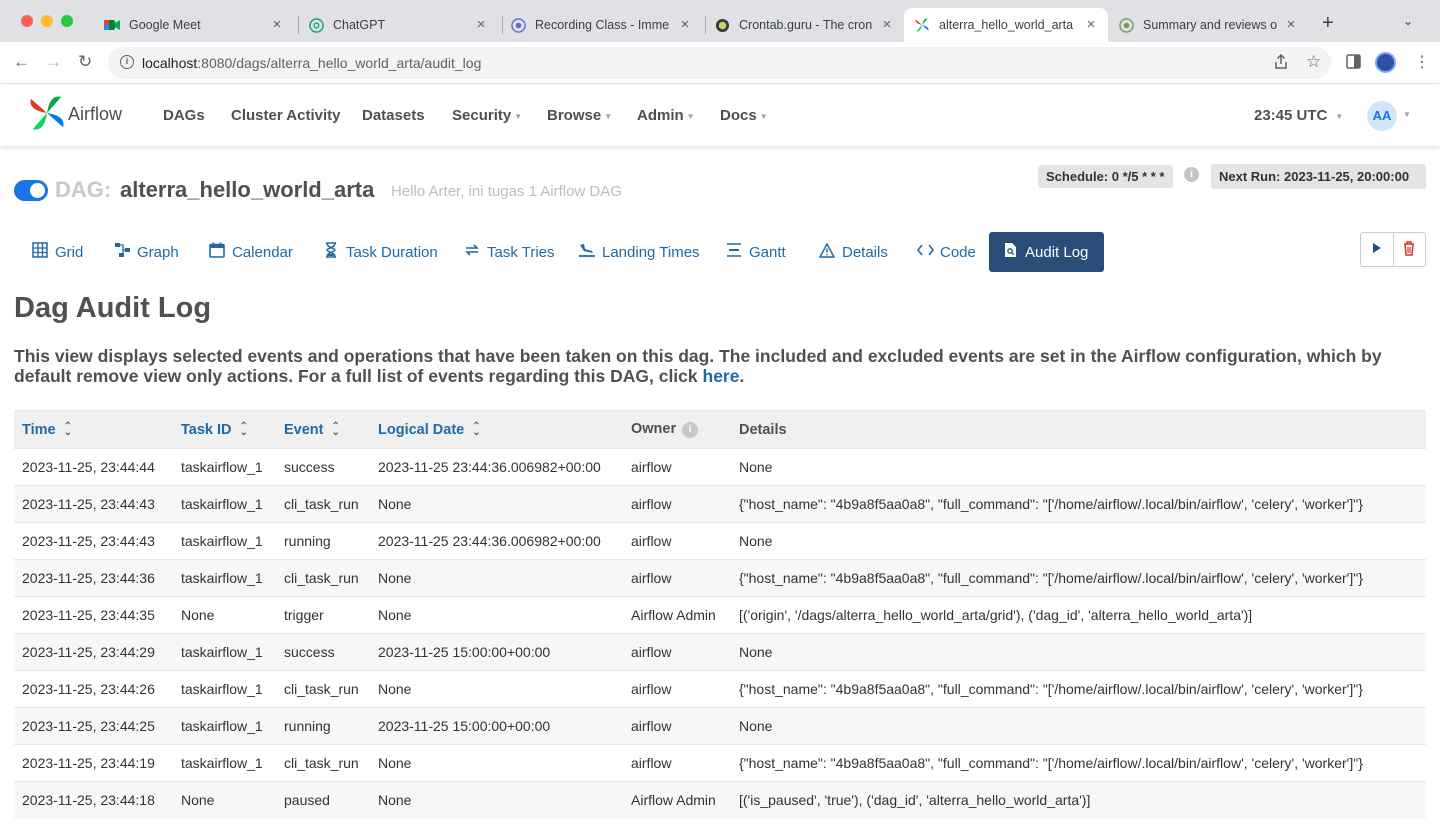 The width and height of the screenshot is (1440, 832). What do you see at coordinates (398, 25) in the screenshot?
I see `browser-tab-chatgpt: ChatGPT ×` at bounding box center [398, 25].